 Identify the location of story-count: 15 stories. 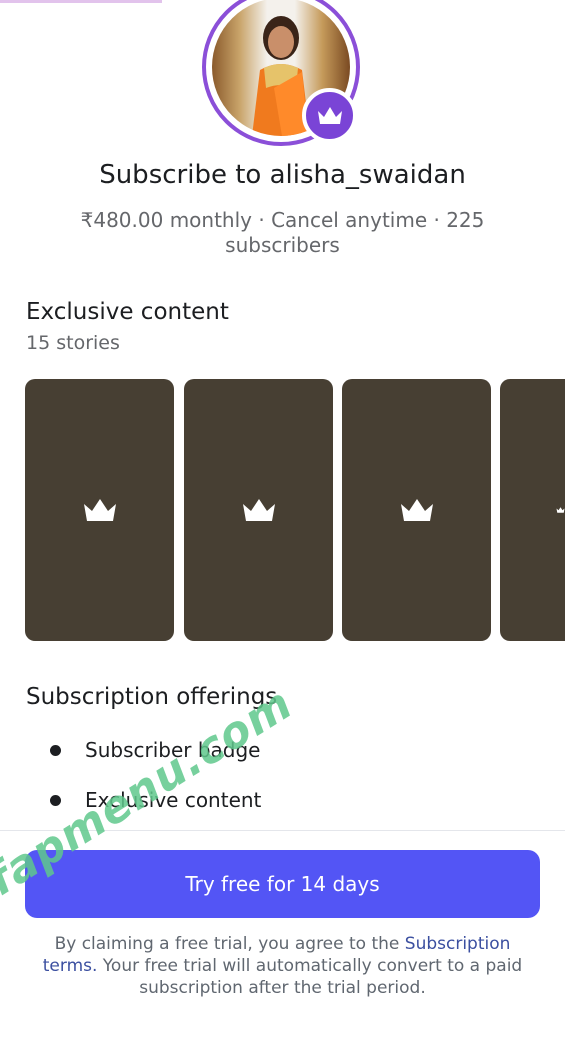
(73, 343).